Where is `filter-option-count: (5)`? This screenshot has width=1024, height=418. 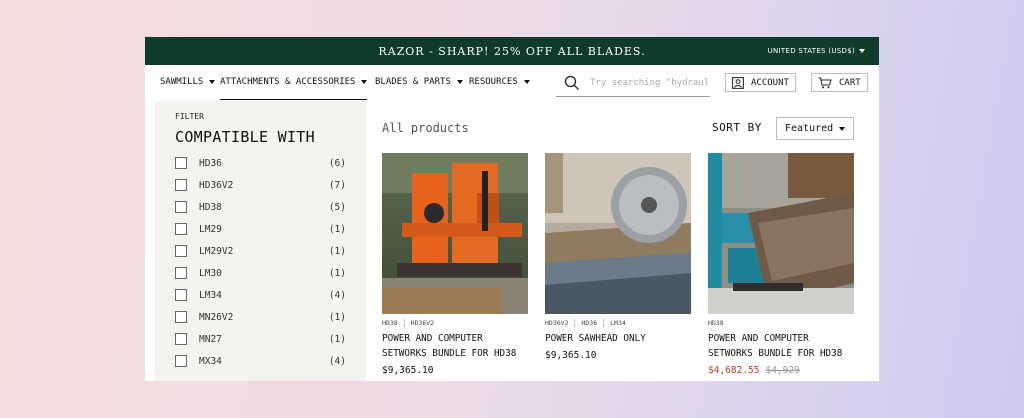
filter-option-count: (5) is located at coordinates (337, 207).